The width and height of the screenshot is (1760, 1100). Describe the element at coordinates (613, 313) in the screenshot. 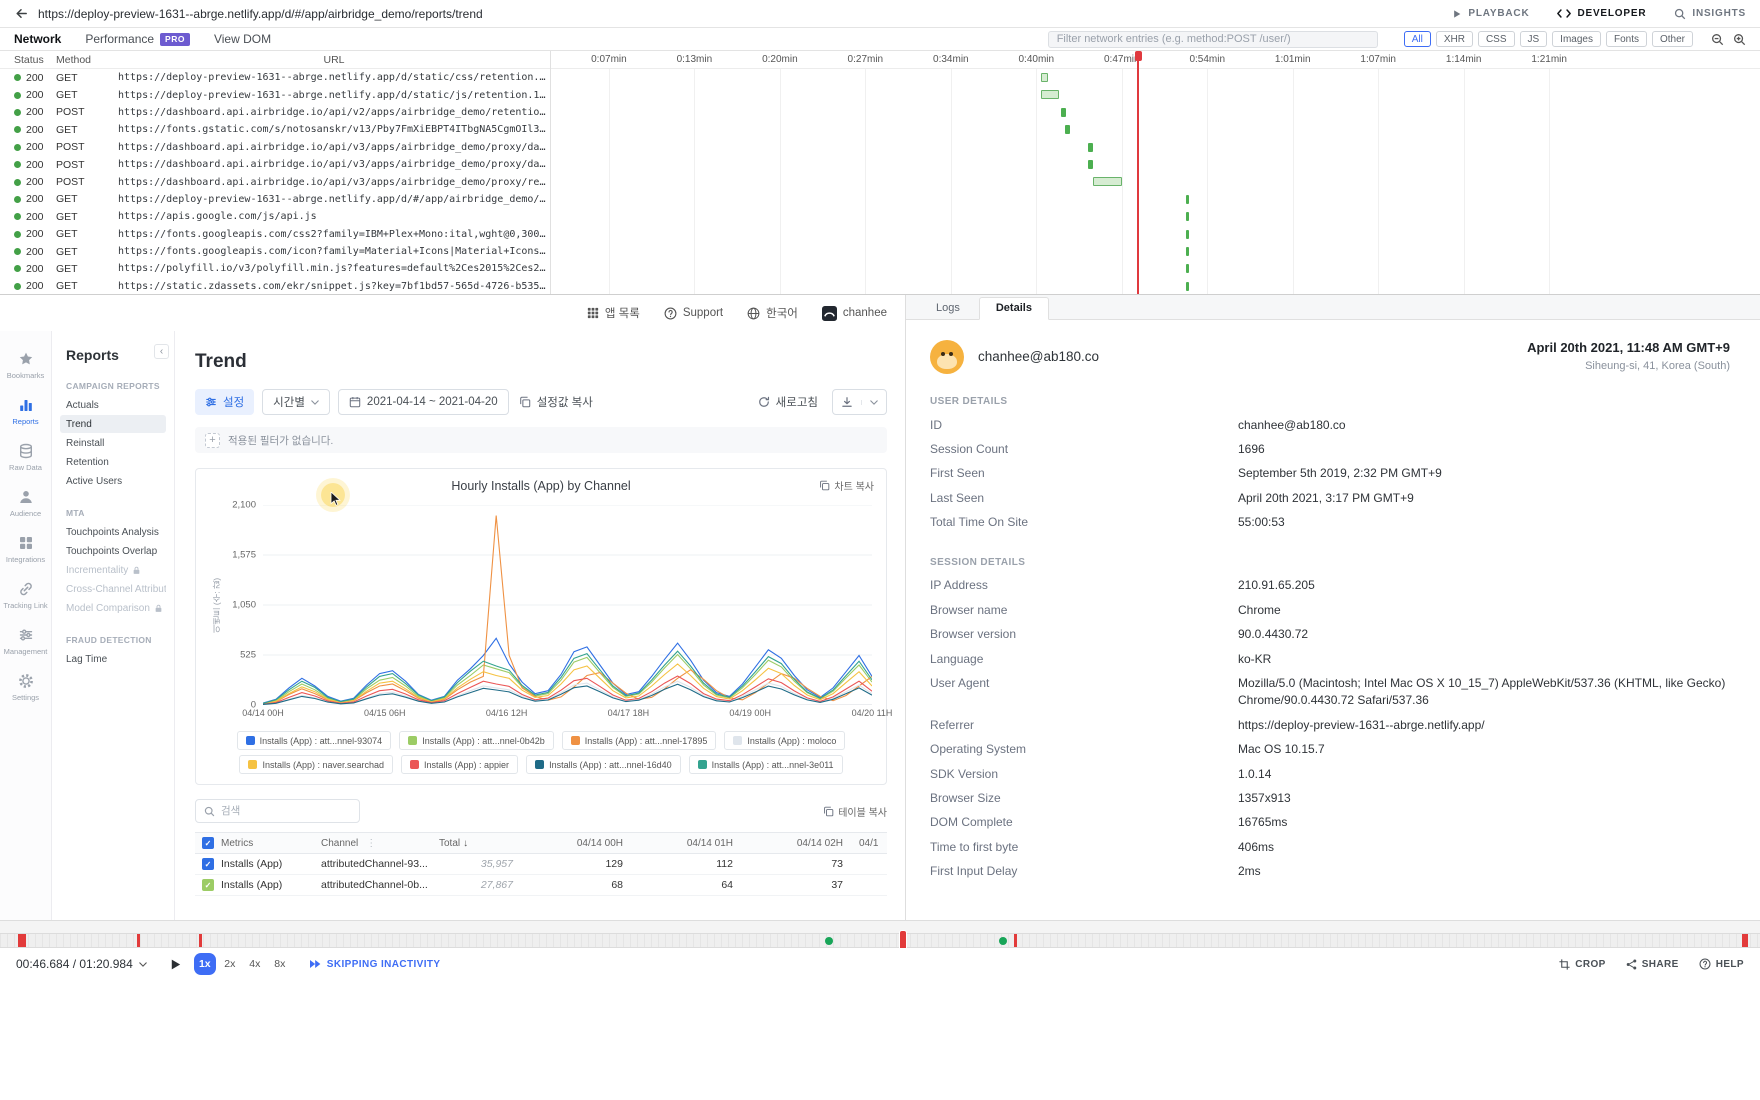

I see `app-list-button: 앱 목록` at that location.